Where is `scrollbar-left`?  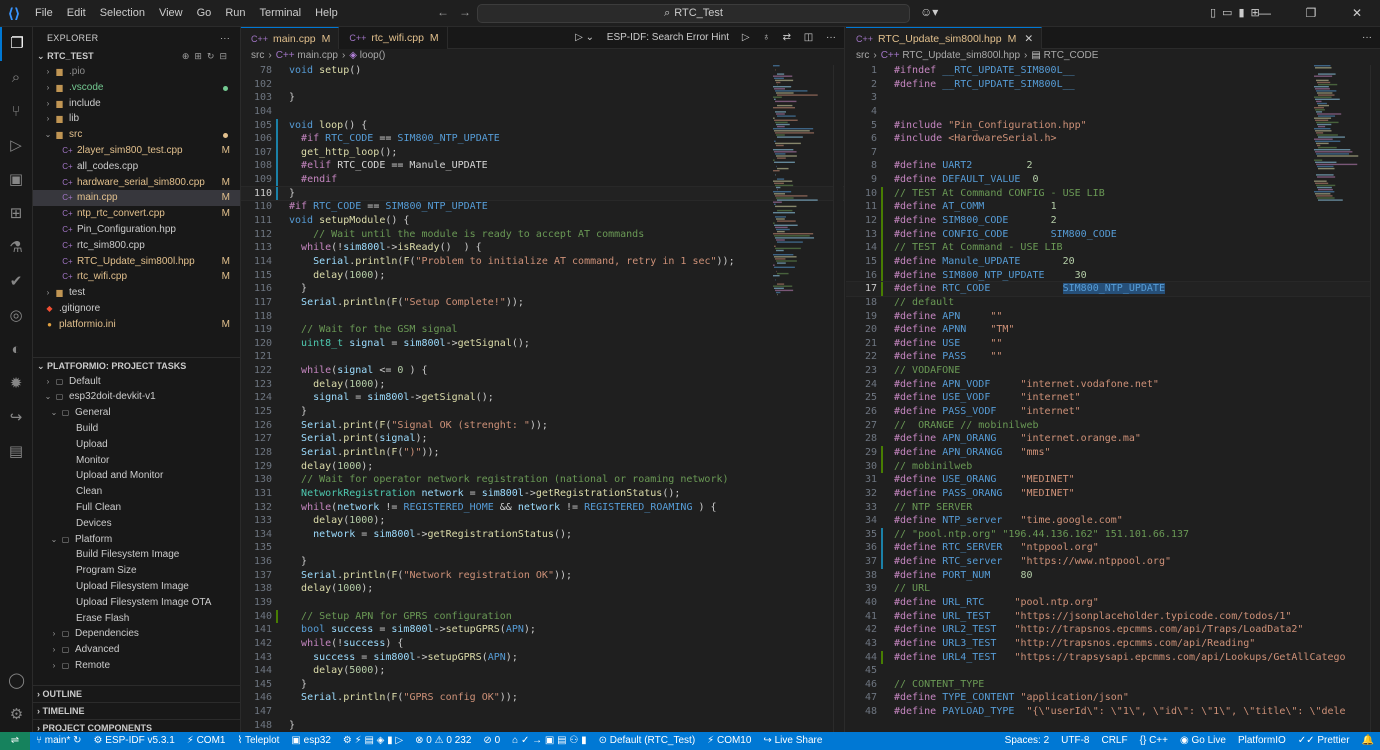
scrollbar-left is located at coordinates (838, 398).